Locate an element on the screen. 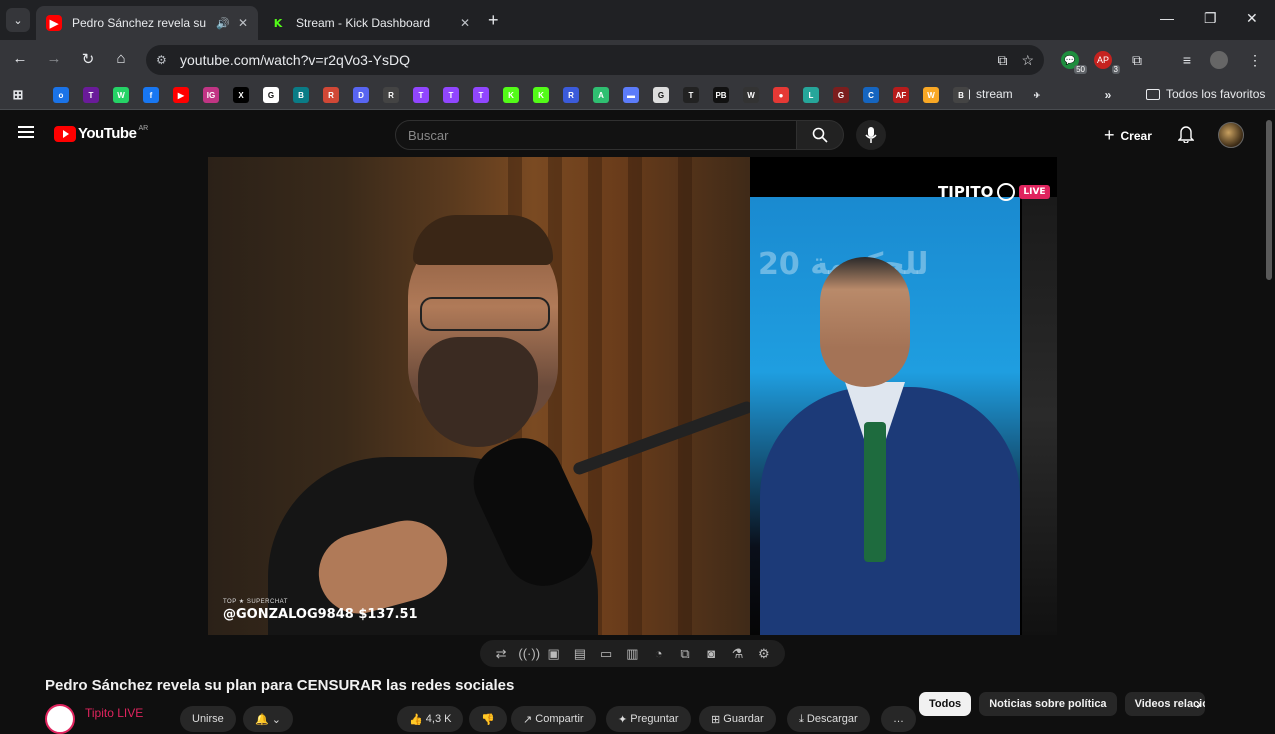  chip-all: Todos is located at coordinates (945, 704).